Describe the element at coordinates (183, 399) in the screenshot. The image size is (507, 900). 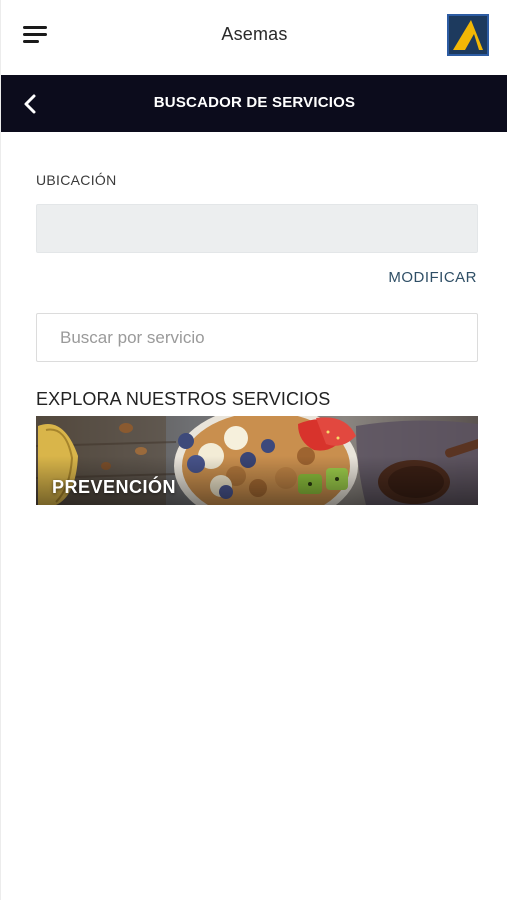
I see `services-heading: EXPLORA NUESTROS SERVICIOS` at that location.